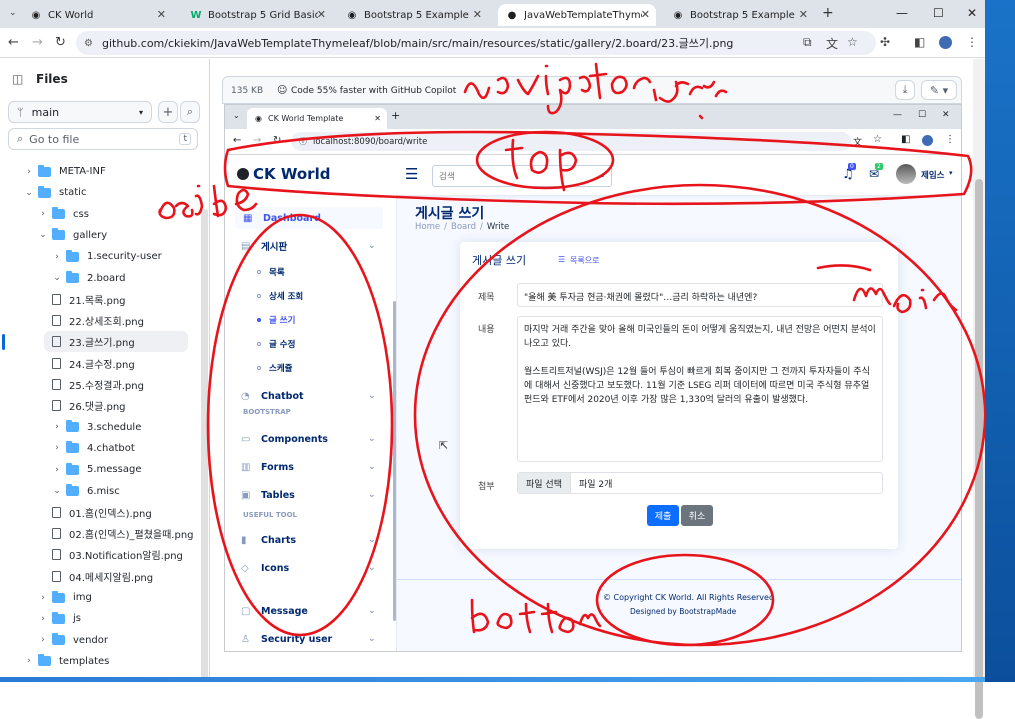 The width and height of the screenshot is (1015, 719). What do you see at coordinates (168, 112) in the screenshot?
I see `add-file-button: +` at bounding box center [168, 112].